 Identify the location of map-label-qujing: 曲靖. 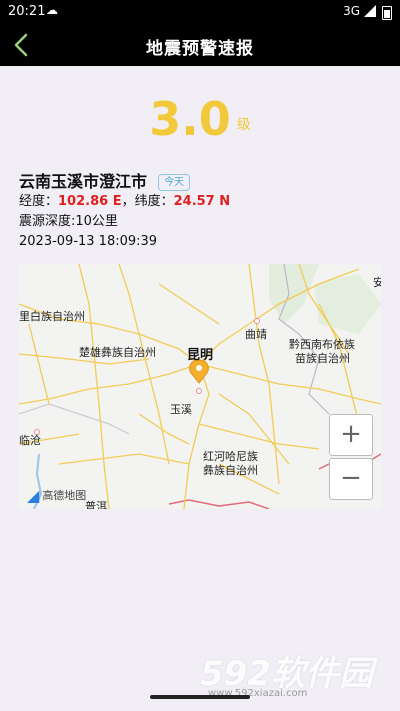
(256, 334).